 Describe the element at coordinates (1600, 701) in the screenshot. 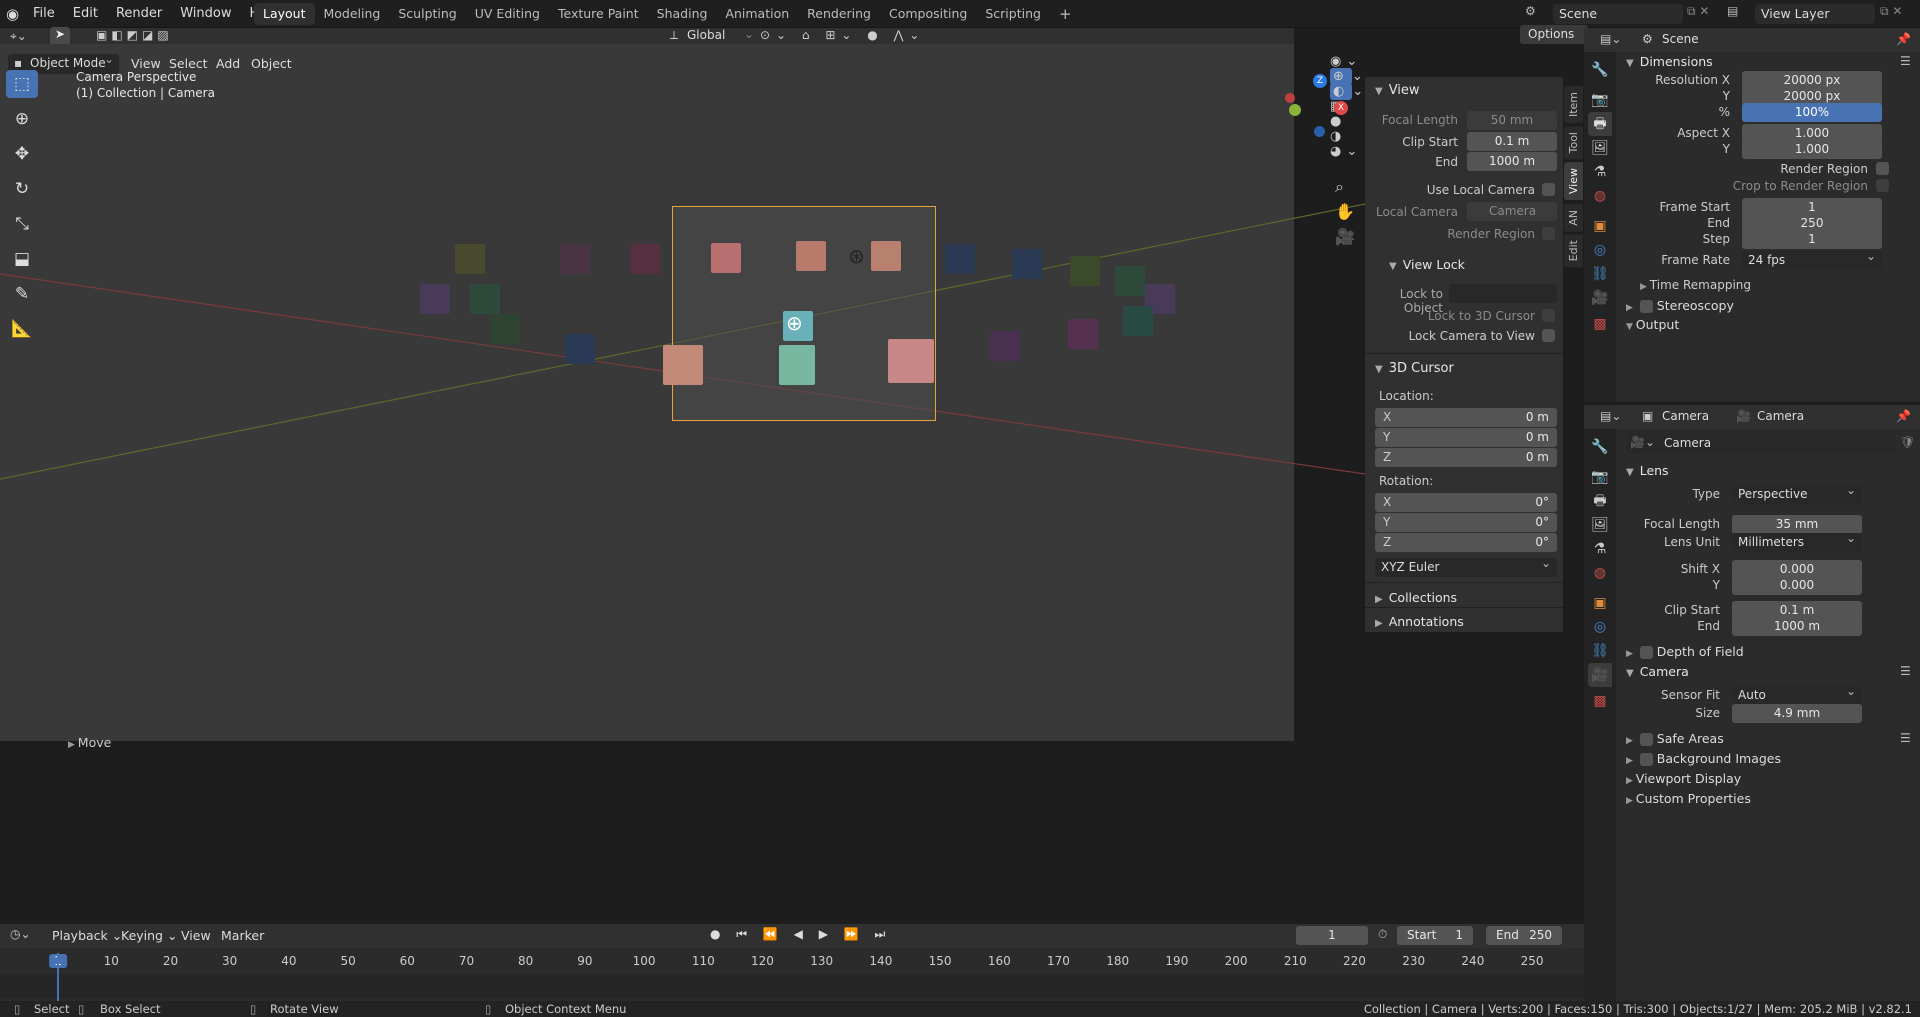

I see `texture-tab-icon: ▩` at that location.